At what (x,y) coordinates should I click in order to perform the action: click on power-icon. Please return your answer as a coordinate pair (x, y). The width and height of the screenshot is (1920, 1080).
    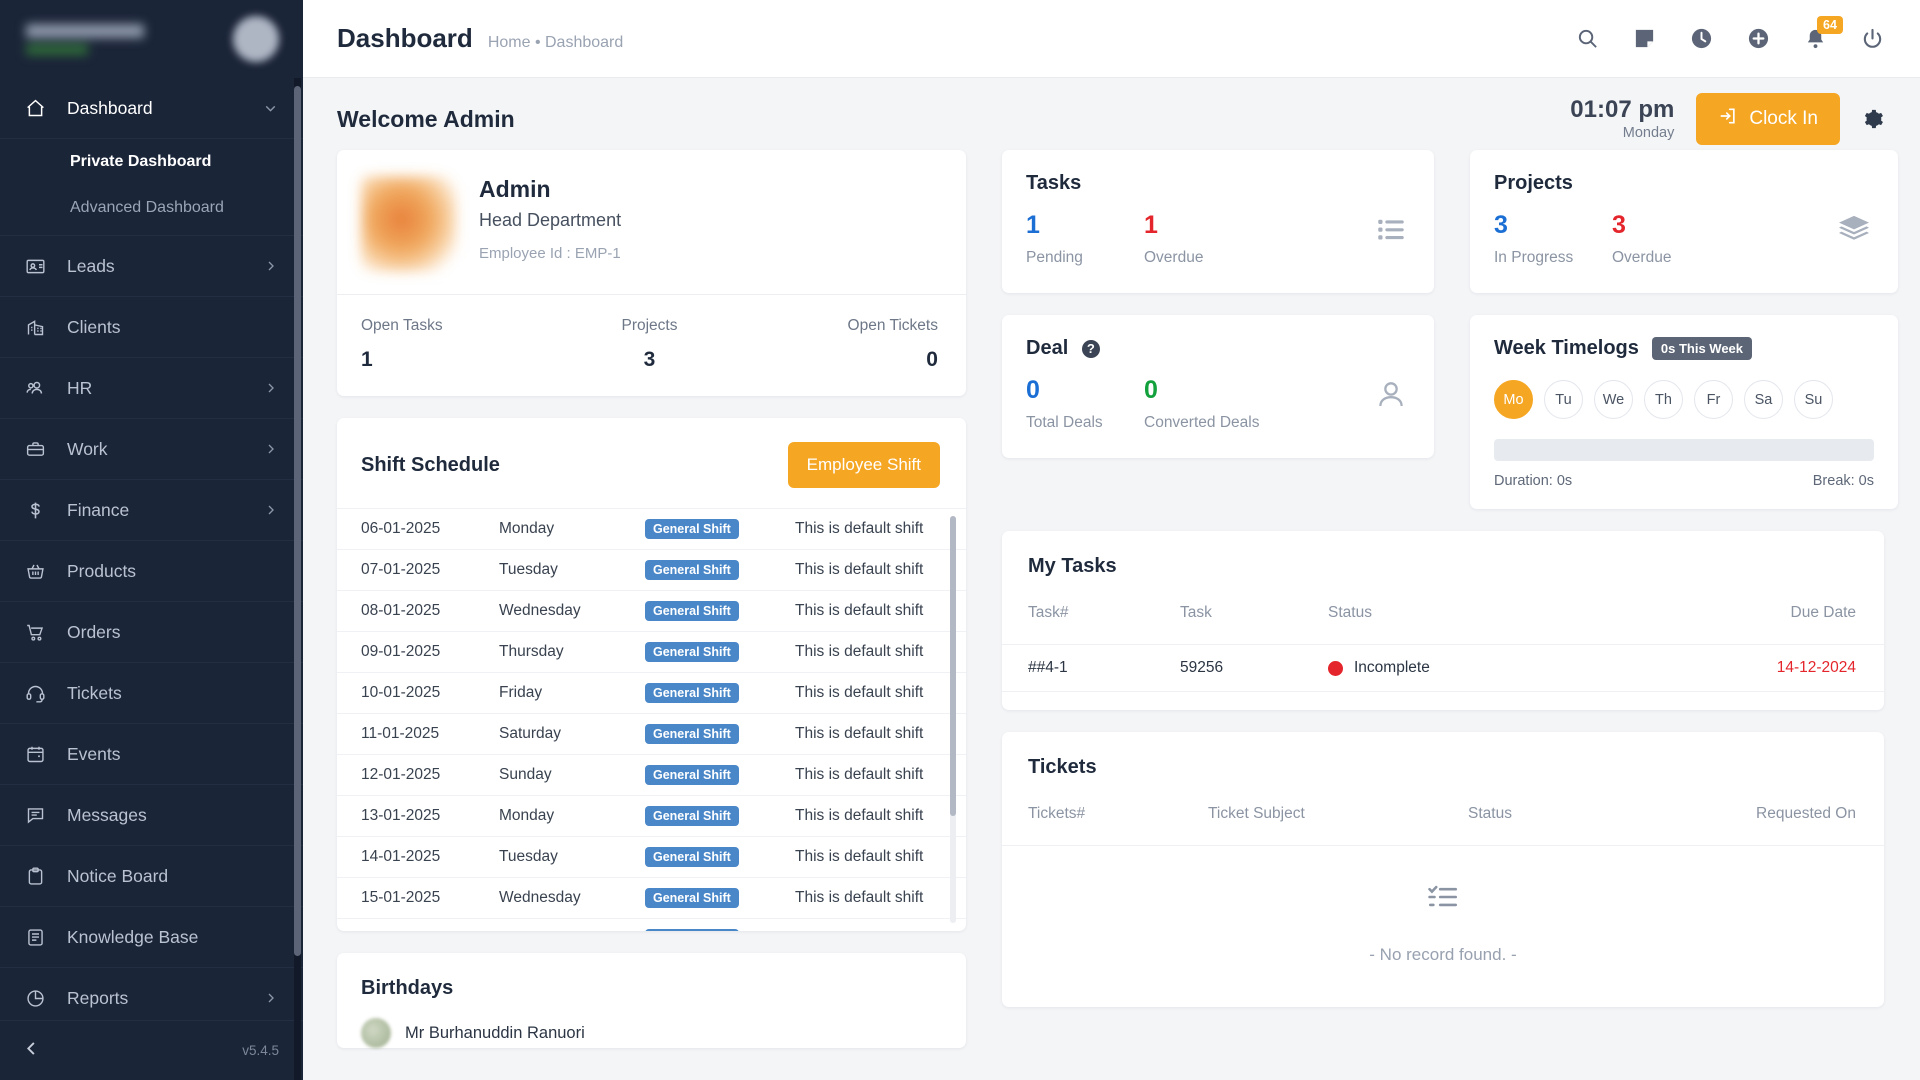
    Looking at the image, I should click on (1872, 38).